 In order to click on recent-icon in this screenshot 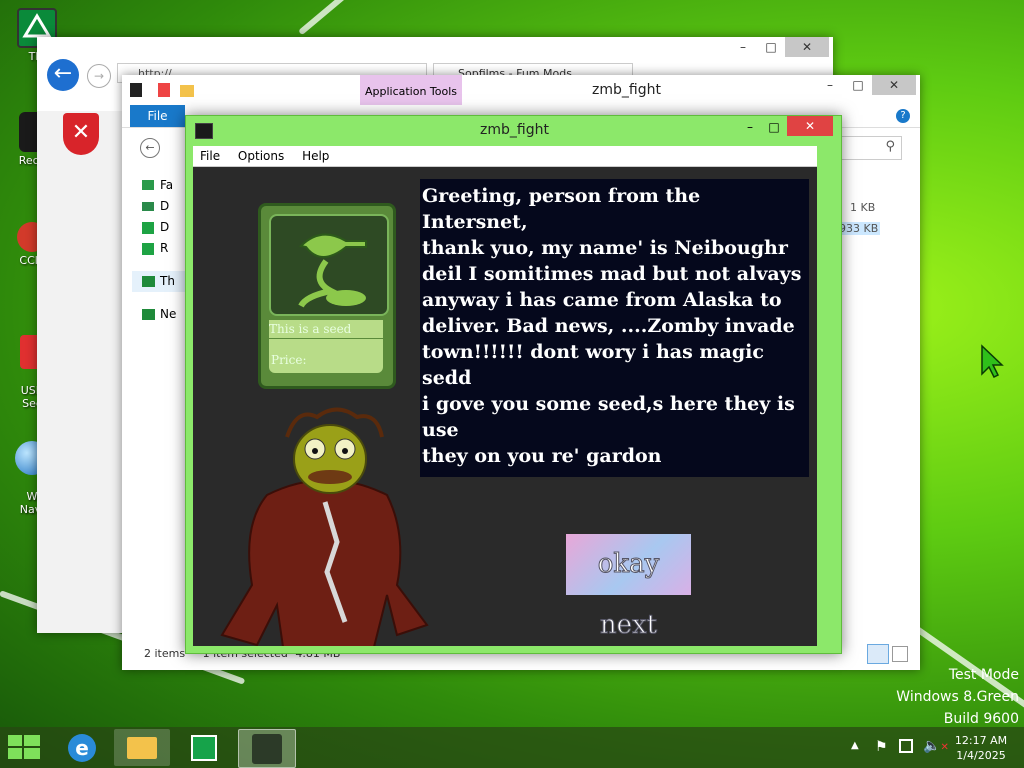, I will do `click(148, 249)`.